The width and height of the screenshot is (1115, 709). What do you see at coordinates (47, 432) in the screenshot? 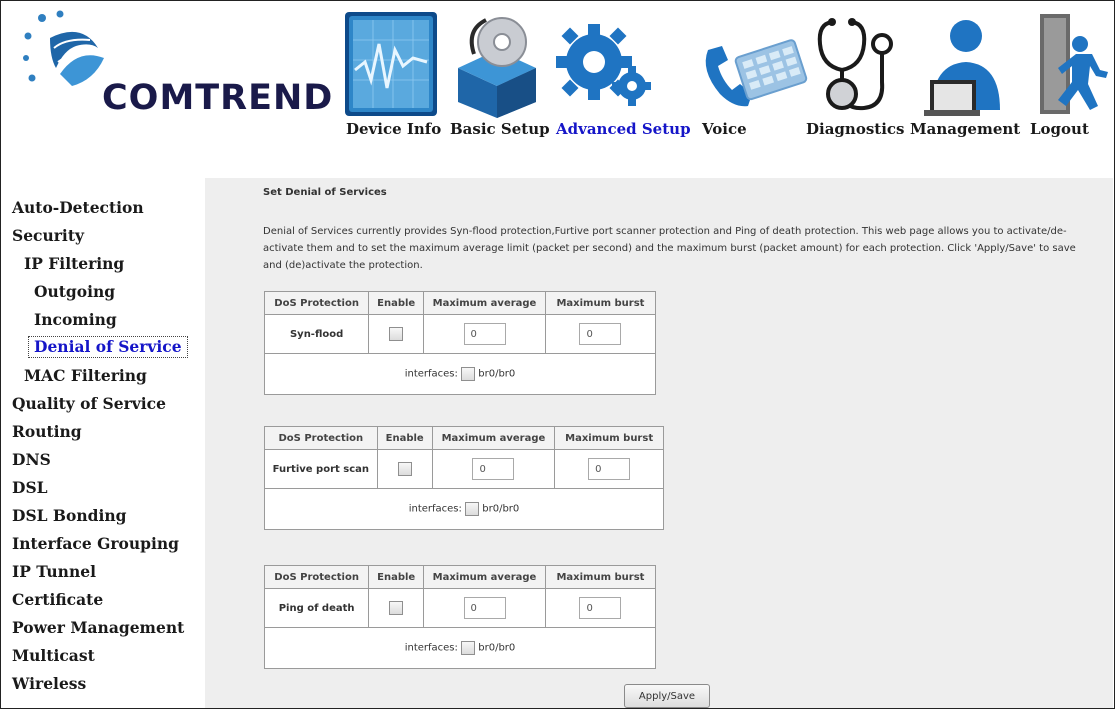
I see `sidebar-item-routing: Routing` at bounding box center [47, 432].